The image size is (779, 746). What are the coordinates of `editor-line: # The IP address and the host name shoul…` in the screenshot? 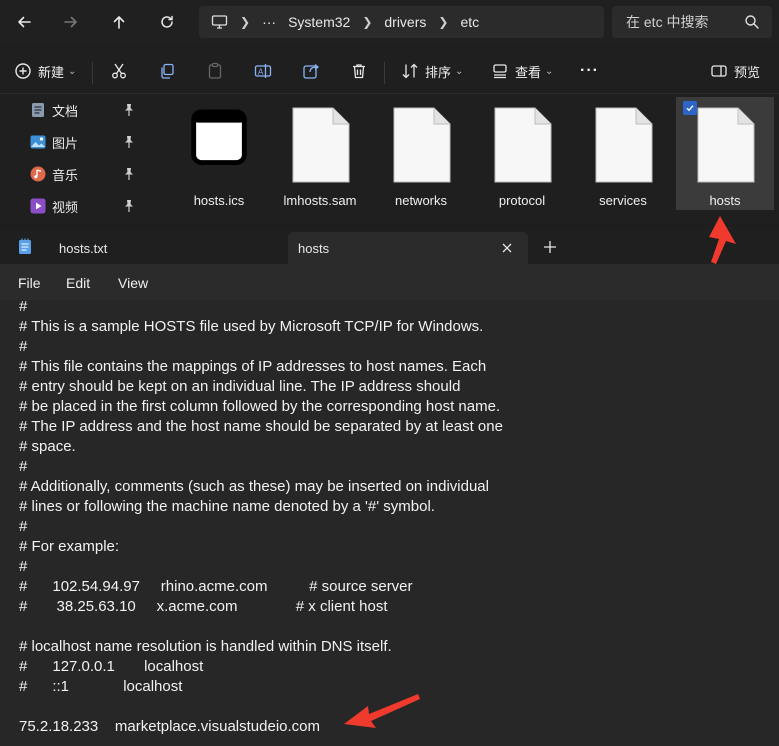 It's located at (261, 426).